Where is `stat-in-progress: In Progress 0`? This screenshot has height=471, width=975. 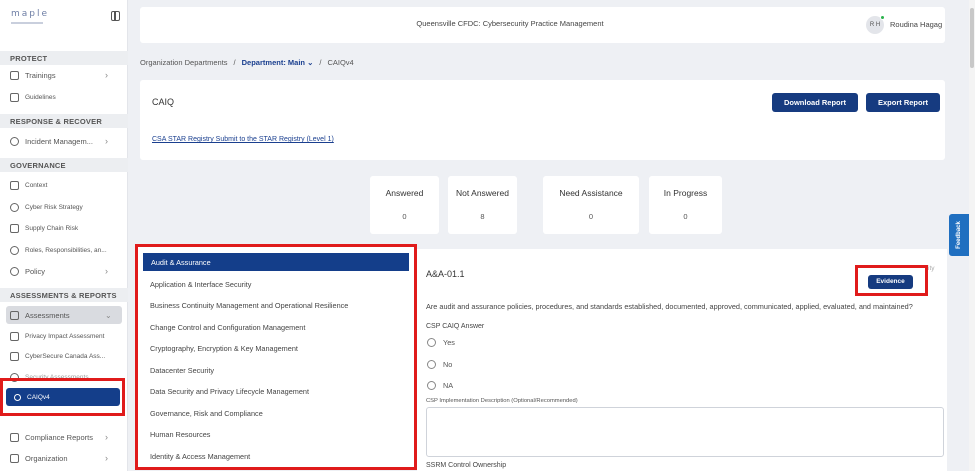
stat-in-progress: In Progress 0 is located at coordinates (685, 205).